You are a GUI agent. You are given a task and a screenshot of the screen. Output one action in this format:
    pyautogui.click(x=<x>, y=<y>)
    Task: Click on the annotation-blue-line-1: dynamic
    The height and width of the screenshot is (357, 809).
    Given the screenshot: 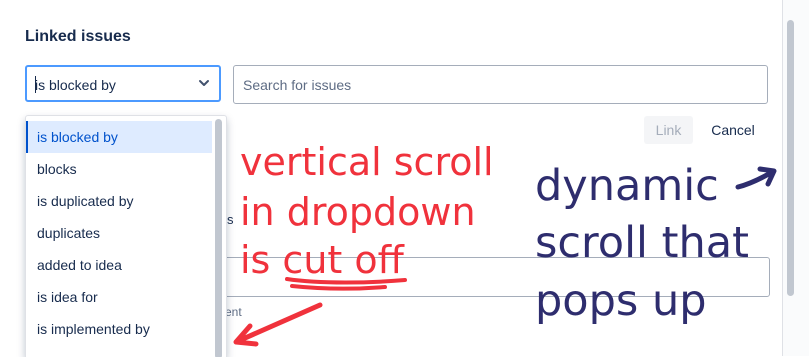 What is the action you would take?
    pyautogui.click(x=627, y=186)
    